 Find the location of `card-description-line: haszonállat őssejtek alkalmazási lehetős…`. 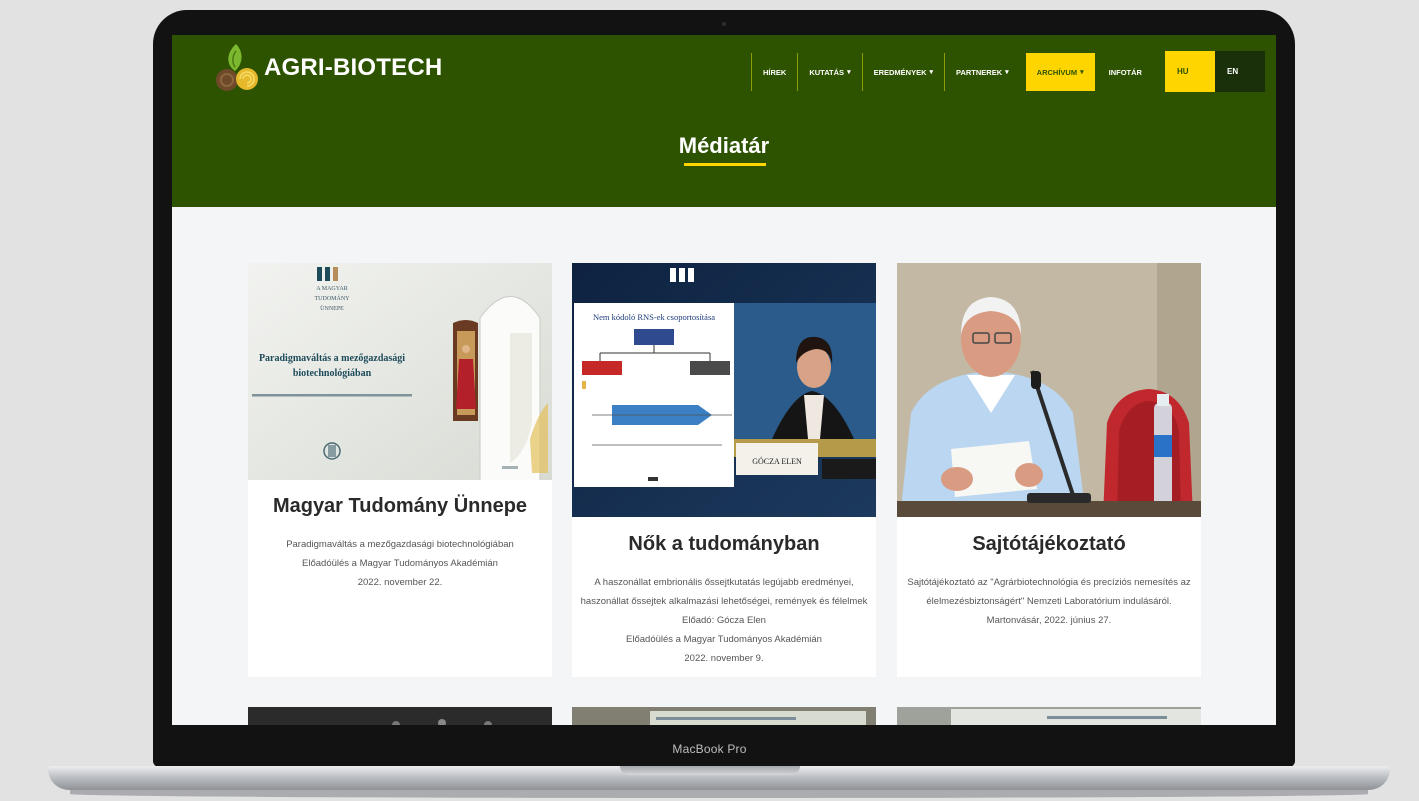

card-description-line: haszonállat őssejtek alkalmazási lehetős… is located at coordinates (724, 601).